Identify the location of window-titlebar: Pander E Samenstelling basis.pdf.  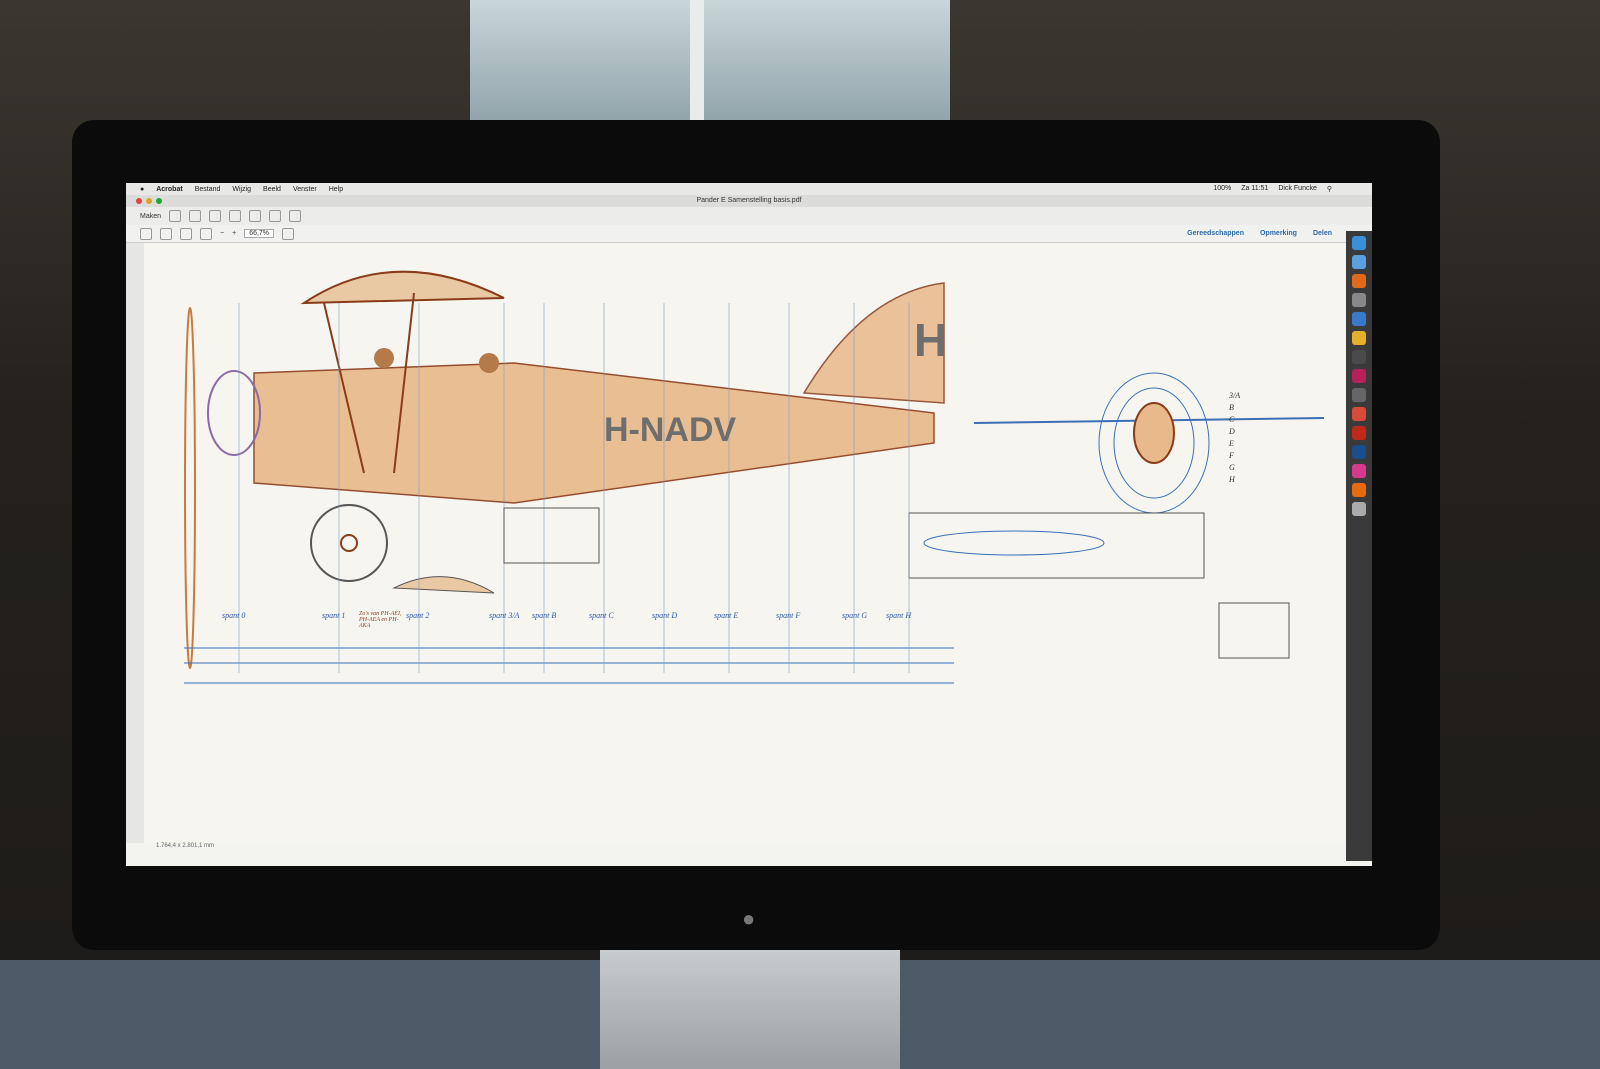
(749, 201).